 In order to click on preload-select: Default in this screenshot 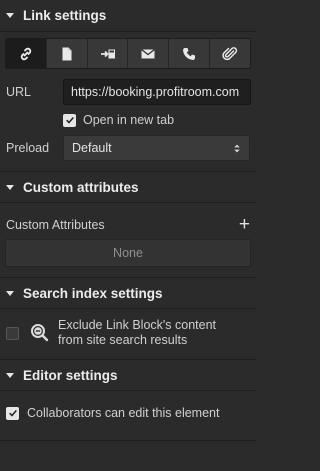, I will do `click(156, 148)`.